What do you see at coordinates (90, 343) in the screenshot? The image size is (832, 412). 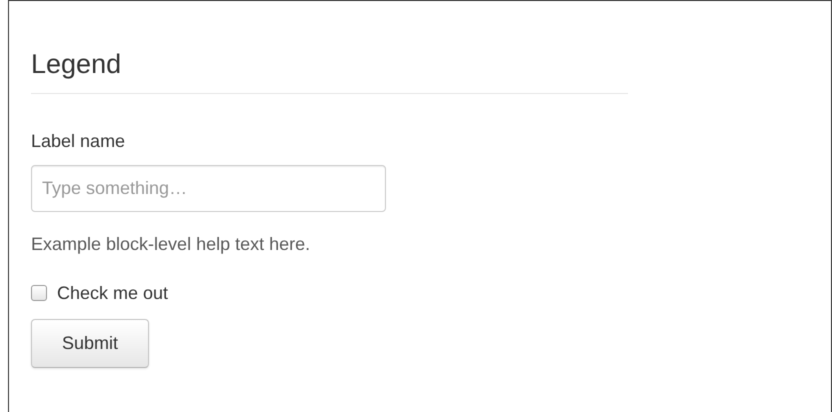 I see `submit-button: Submit` at bounding box center [90, 343].